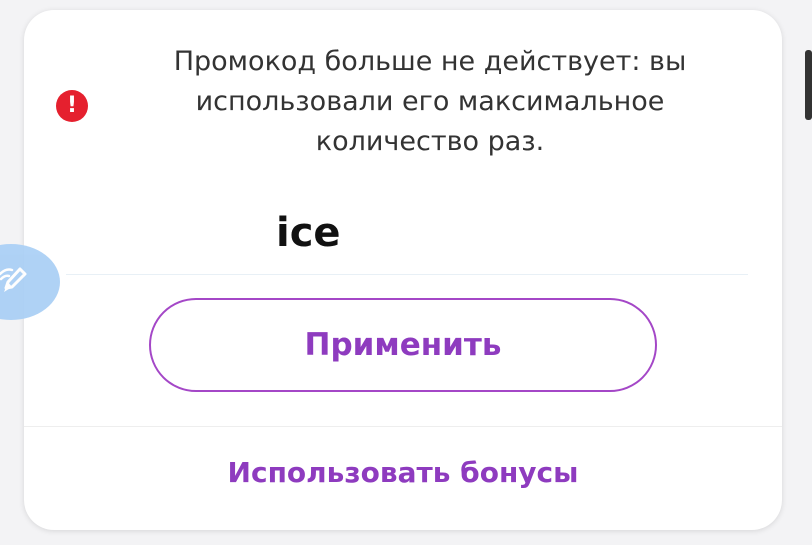 Image resolution: width=812 pixels, height=545 pixels. Describe the element at coordinates (486, 233) in the screenshot. I see `promo-code-input` at that location.